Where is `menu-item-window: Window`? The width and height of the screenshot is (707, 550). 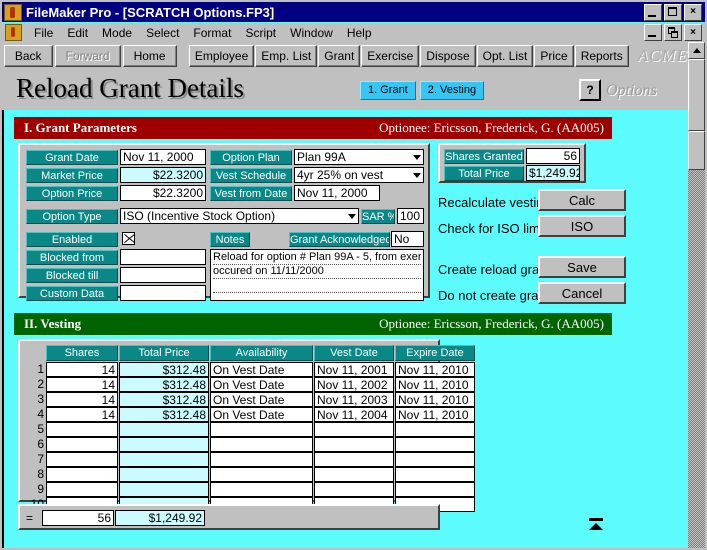 menu-item-window: Window is located at coordinates (311, 33).